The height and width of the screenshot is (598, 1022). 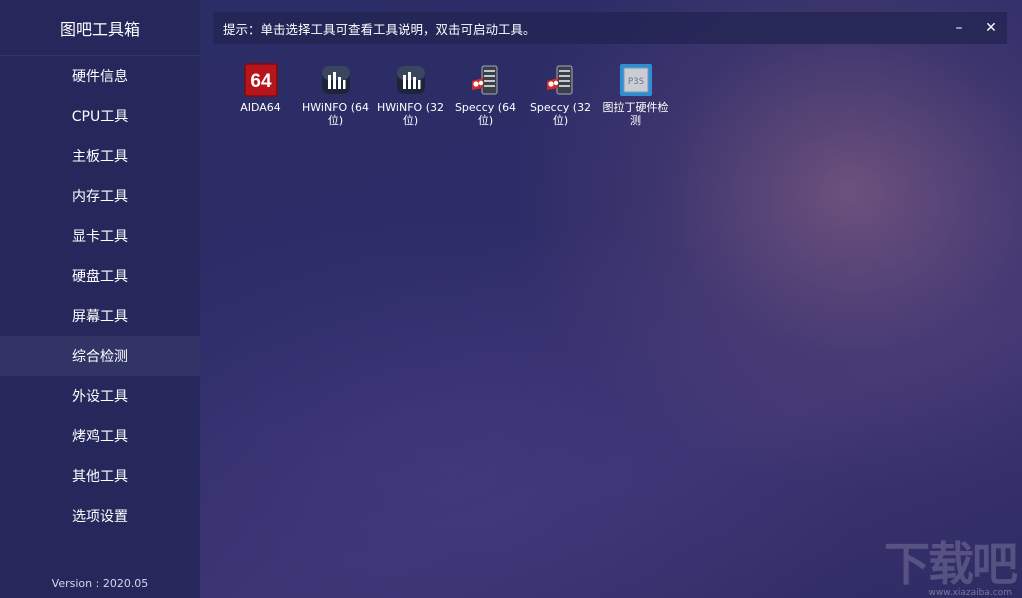 I want to click on tool-label: HWiNFO (64位), so click(x=335, y=114).